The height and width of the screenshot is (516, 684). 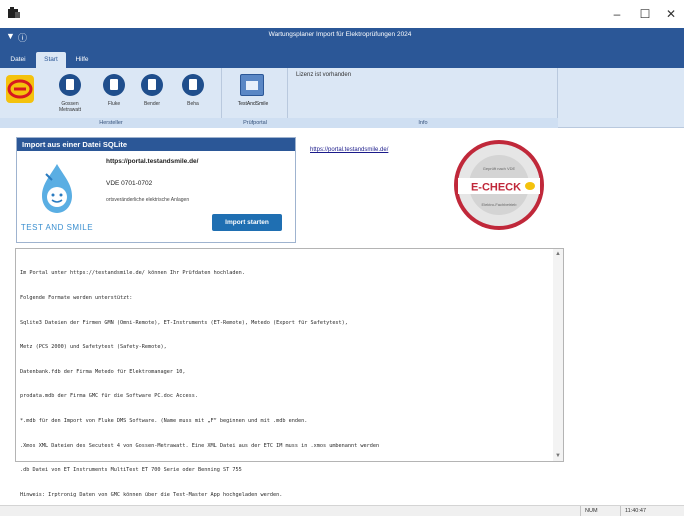 I want to click on group-label-hersteller: Hersteller, so click(x=111, y=123).